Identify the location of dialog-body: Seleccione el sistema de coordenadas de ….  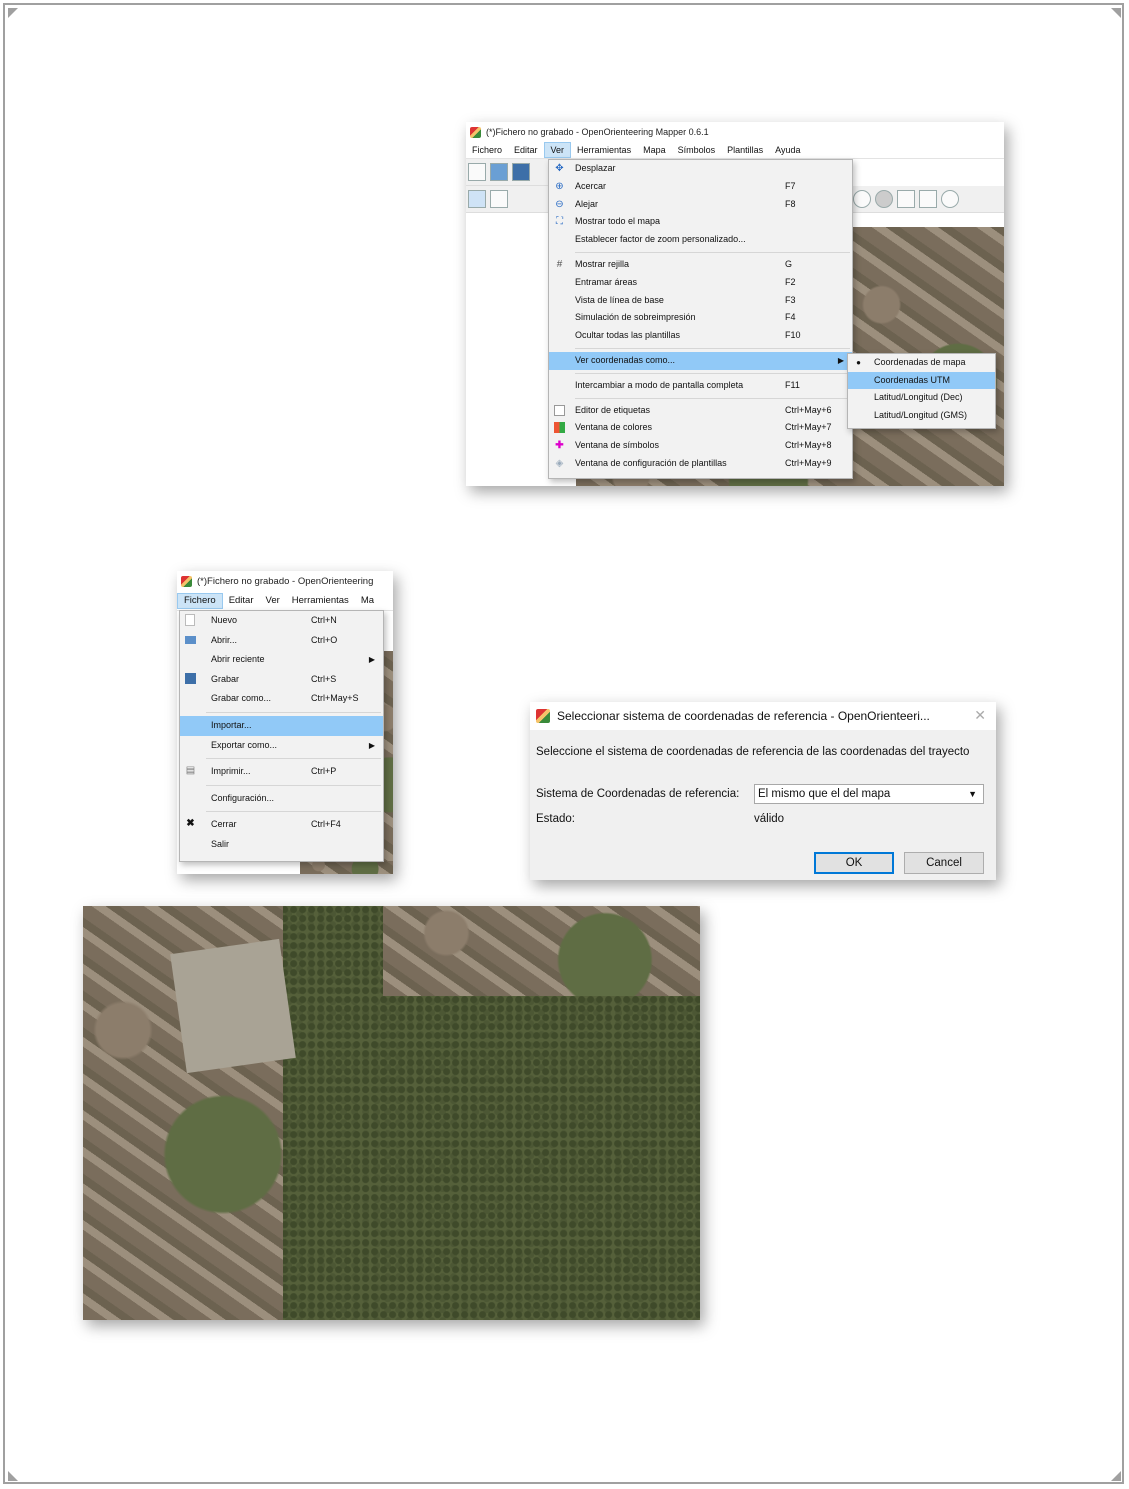
(763, 805).